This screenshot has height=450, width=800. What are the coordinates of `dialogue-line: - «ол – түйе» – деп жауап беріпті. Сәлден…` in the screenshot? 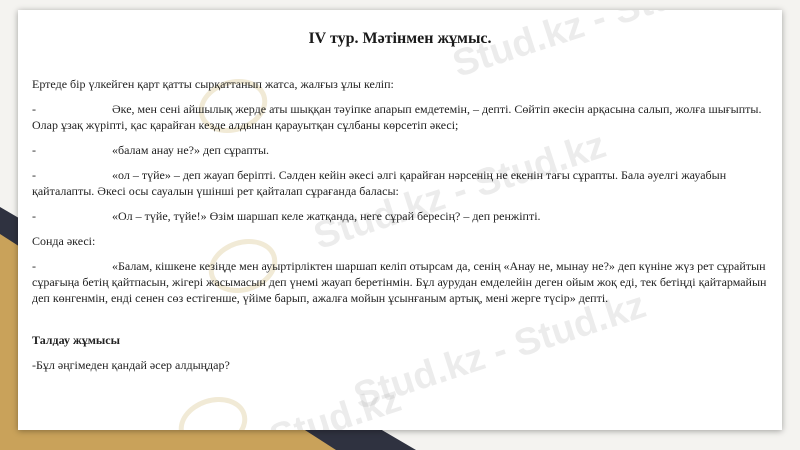 It's located at (403, 183).